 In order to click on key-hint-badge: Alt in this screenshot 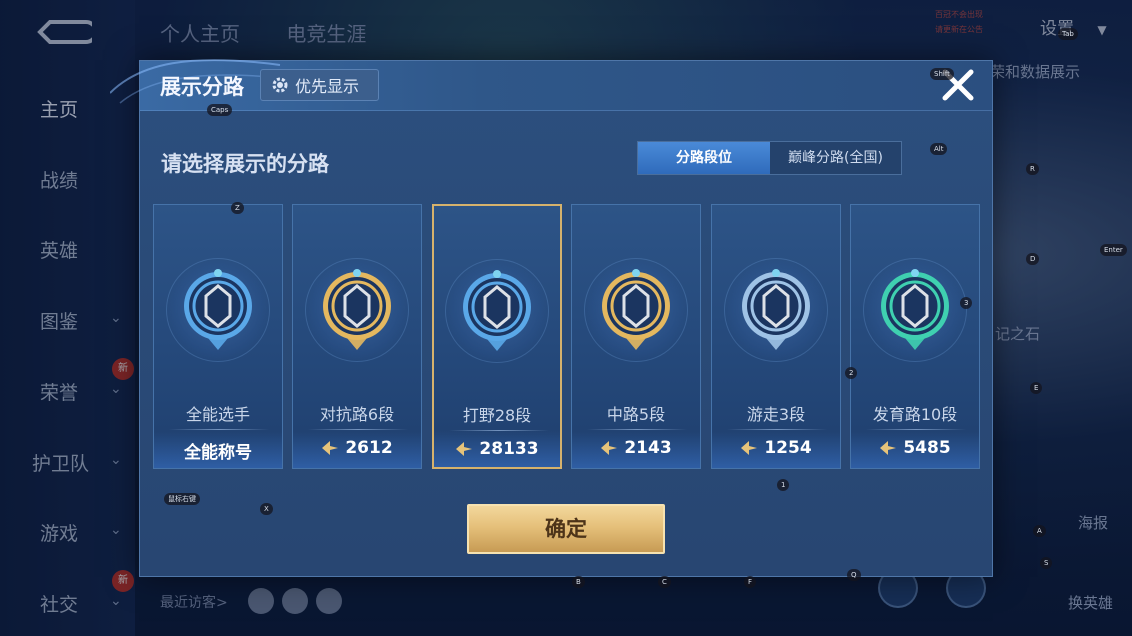, I will do `click(939, 149)`.